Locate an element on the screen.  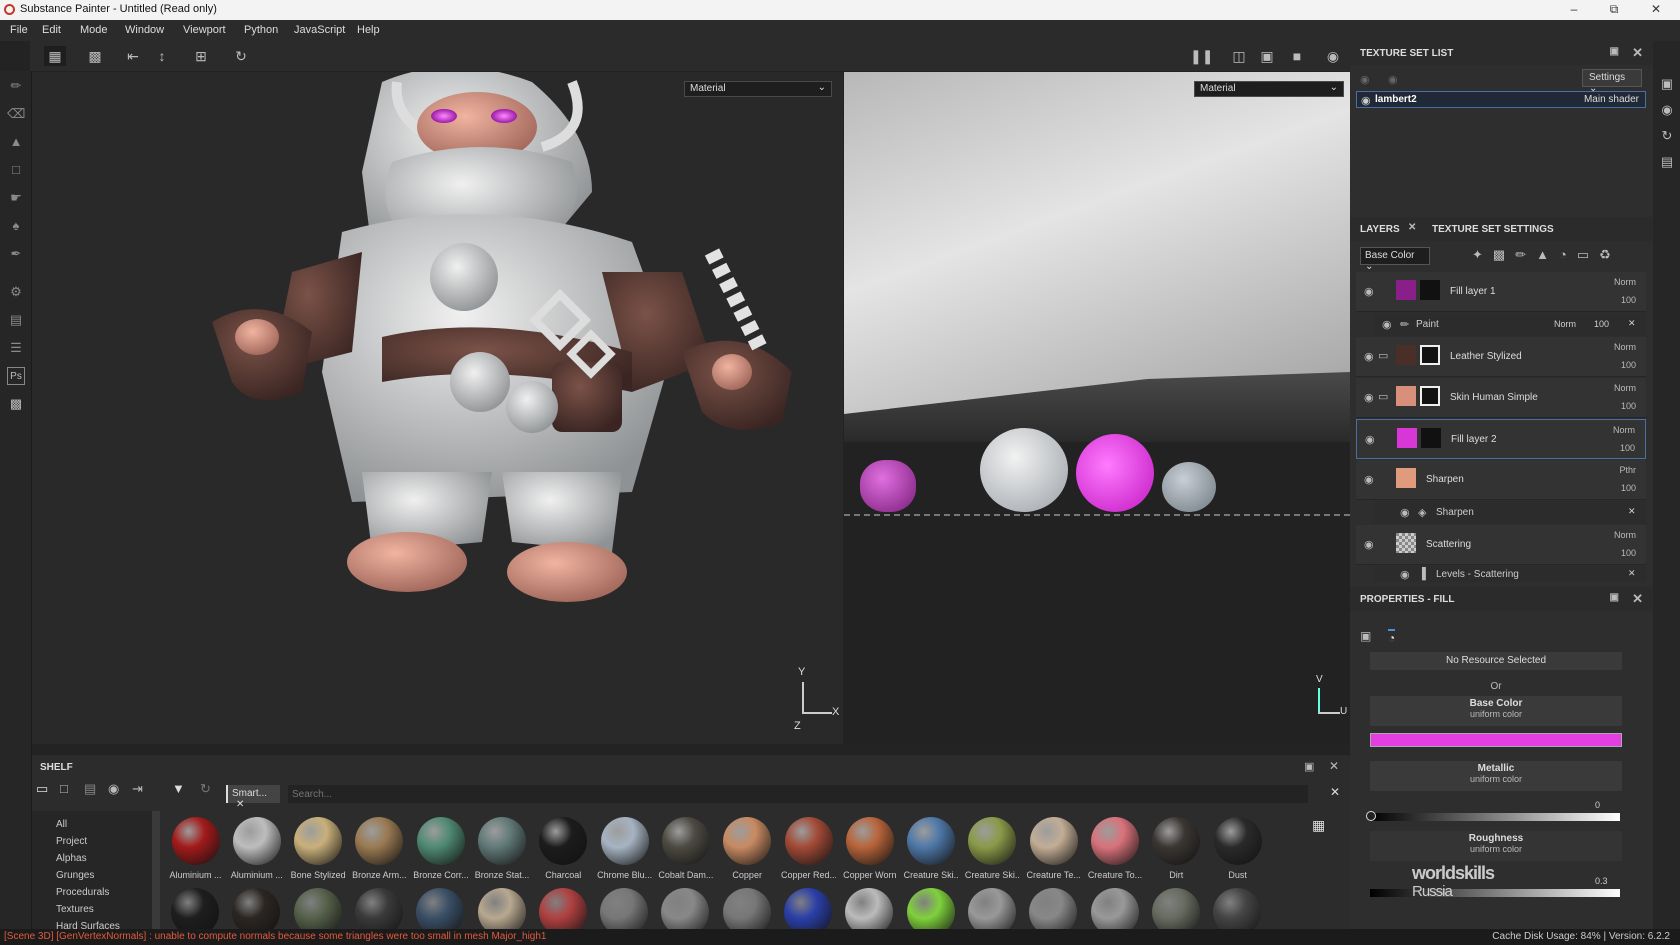
category-hard-surfaces: Hard Surfaces is located at coordinates (88, 925).